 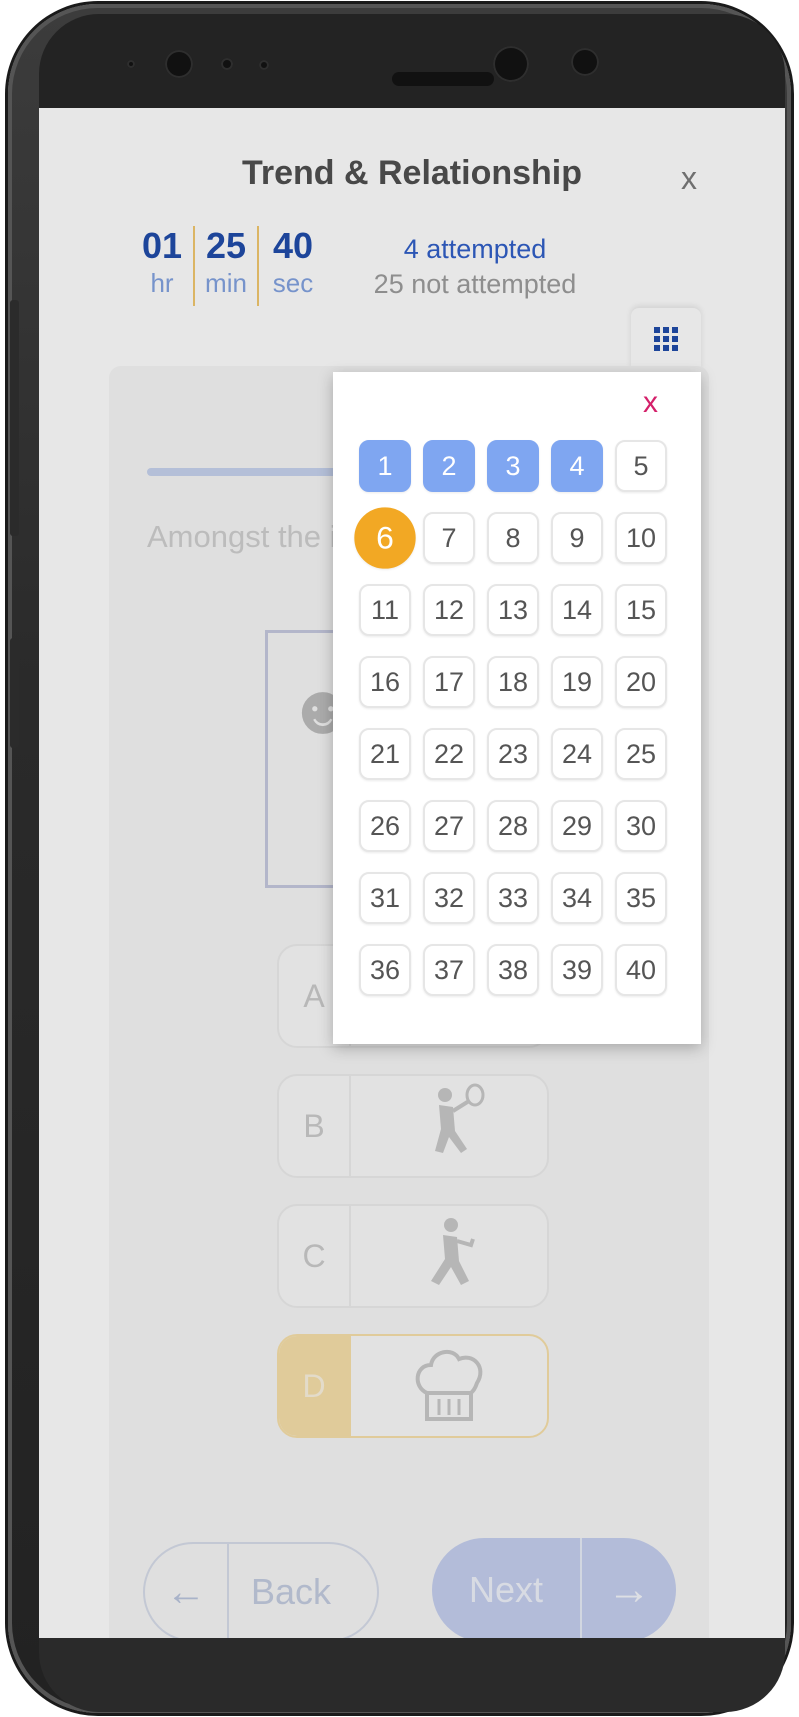 I want to click on back-button: ← Back, so click(x=261, y=1590).